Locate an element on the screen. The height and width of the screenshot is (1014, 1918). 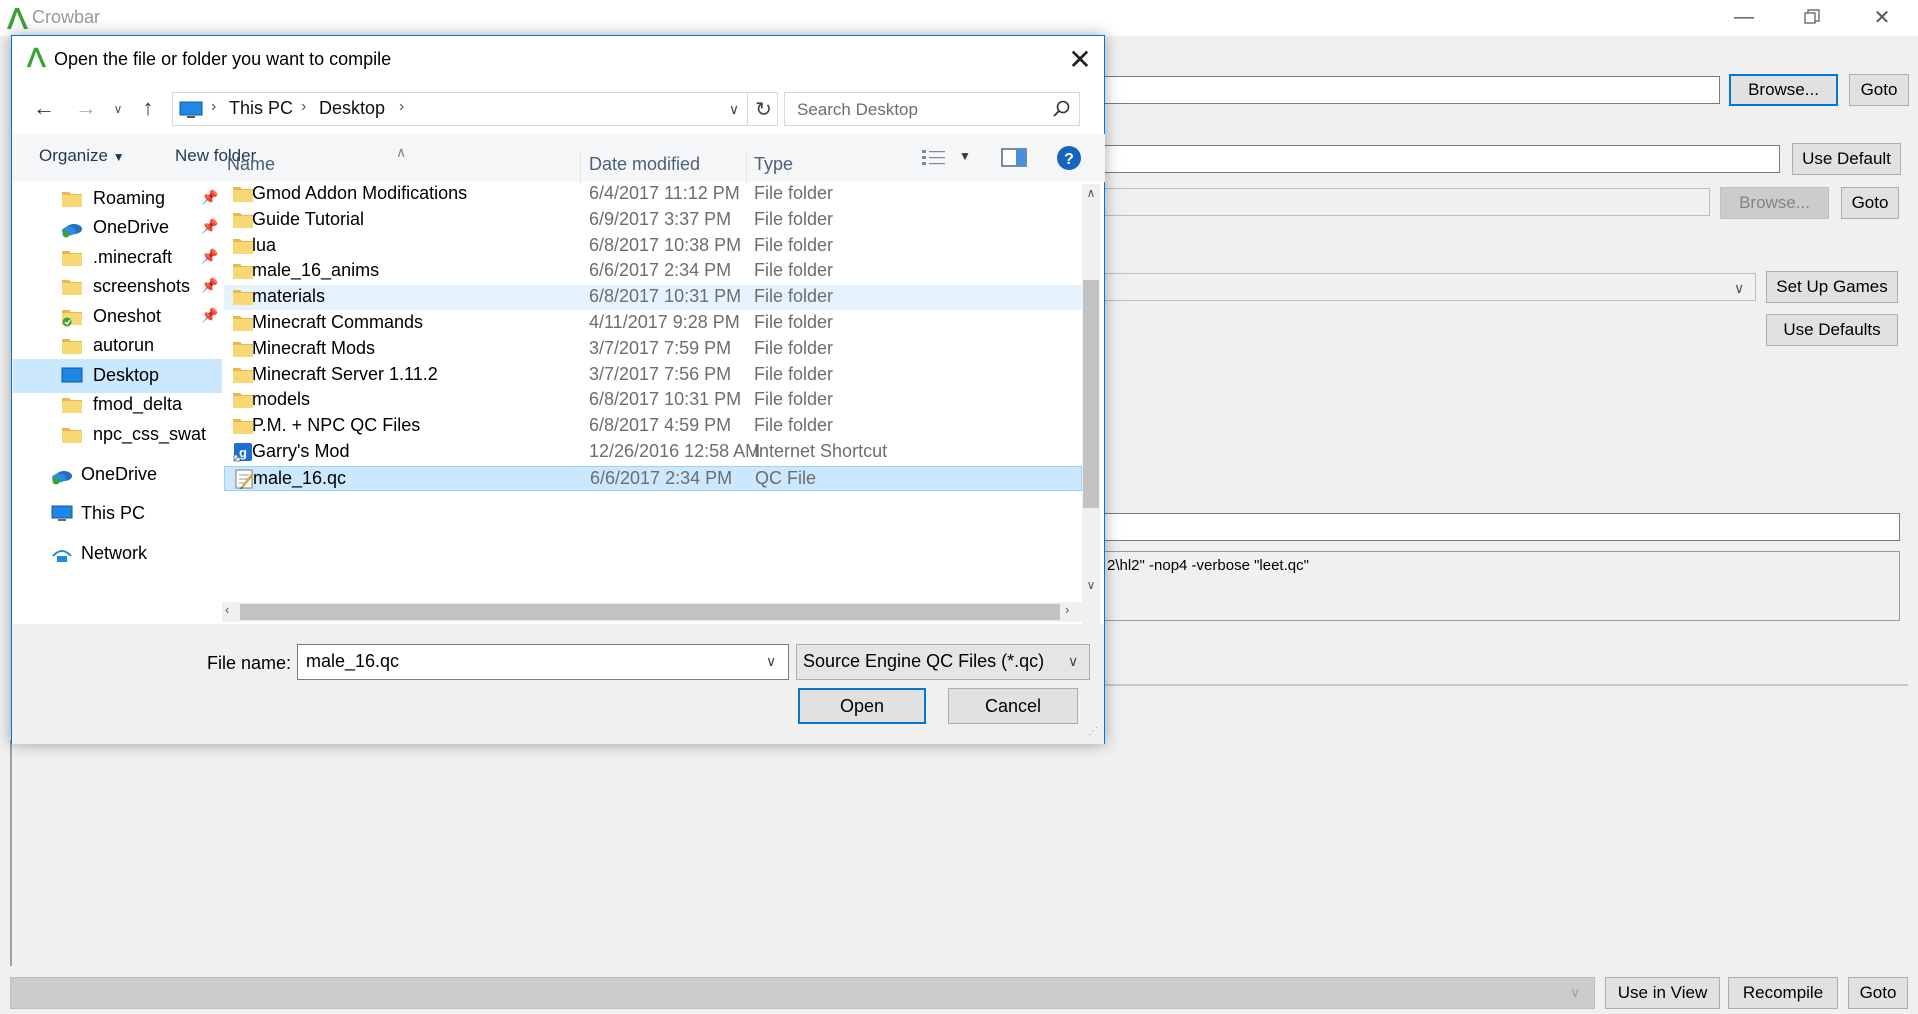
column-header-type: Type is located at coordinates (773, 164).